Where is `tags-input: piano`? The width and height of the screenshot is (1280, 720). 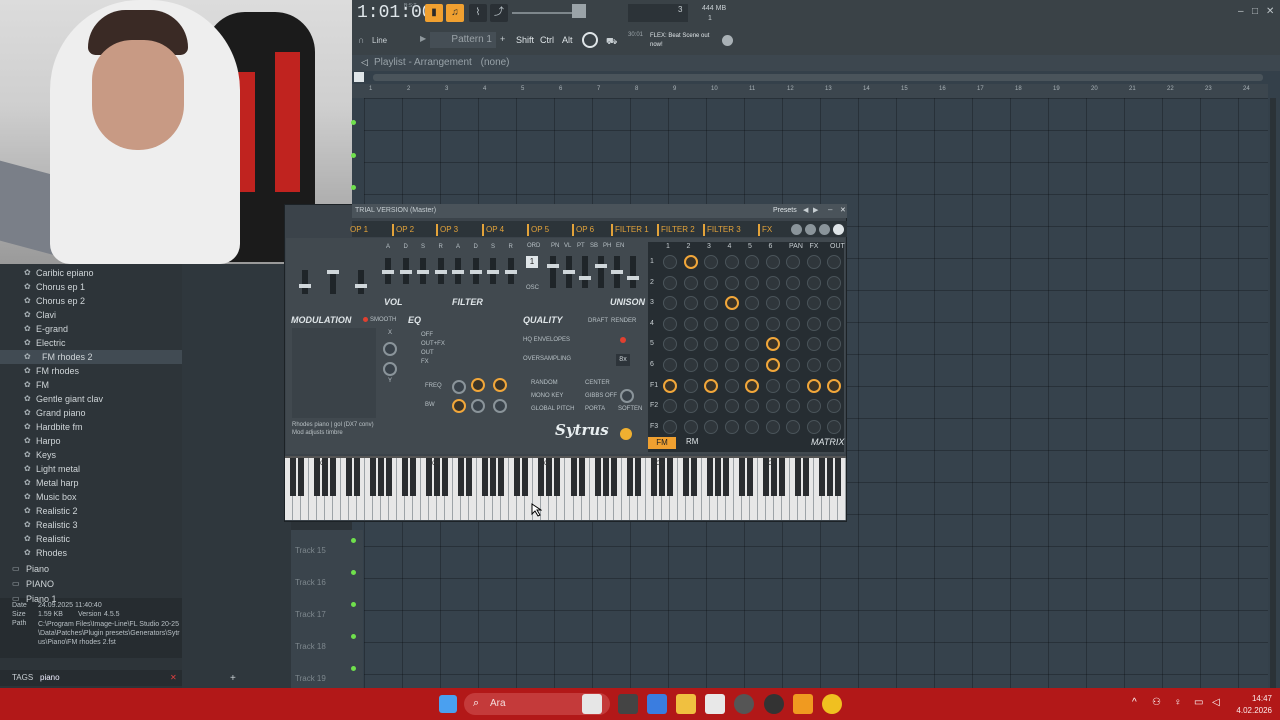
tags-input: piano is located at coordinates (50, 678).